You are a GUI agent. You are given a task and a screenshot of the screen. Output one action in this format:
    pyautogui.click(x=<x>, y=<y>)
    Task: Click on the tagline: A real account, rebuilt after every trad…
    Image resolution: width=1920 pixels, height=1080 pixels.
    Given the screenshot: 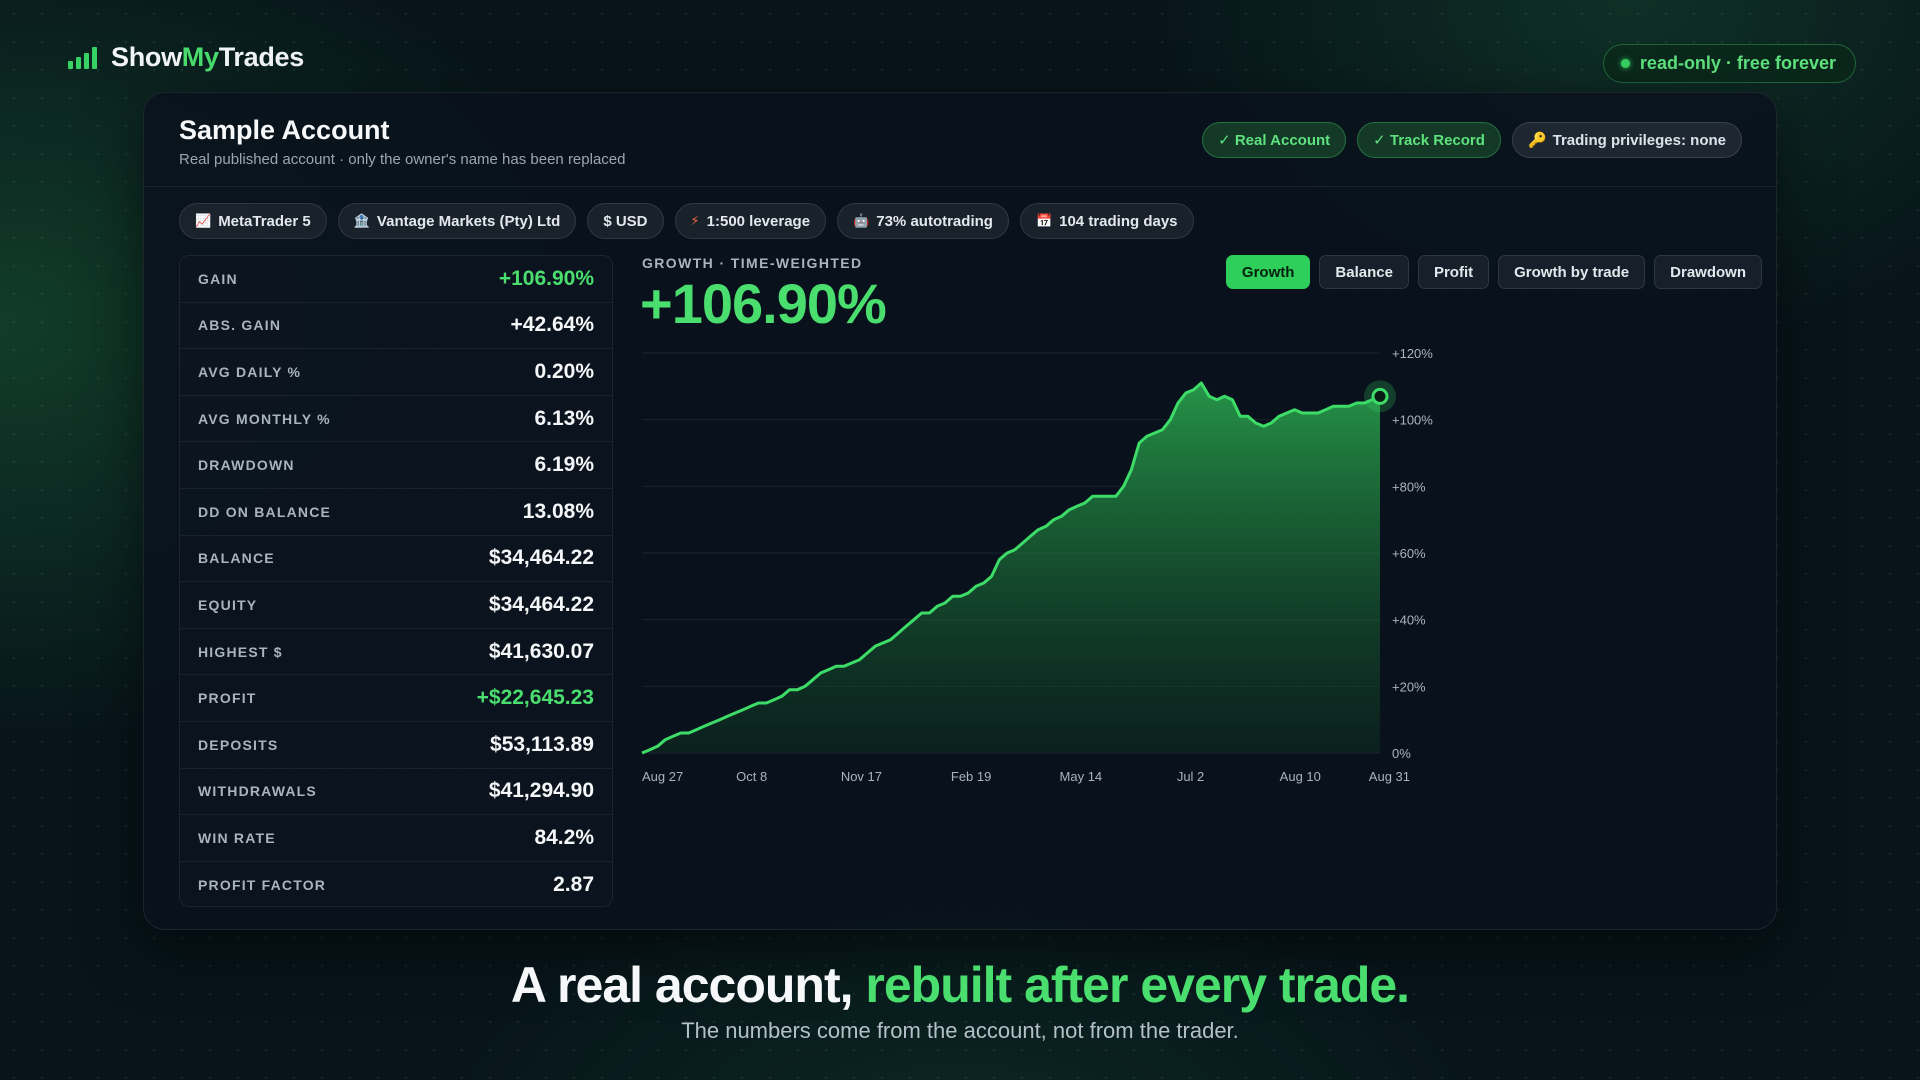 What is the action you would take?
    pyautogui.click(x=960, y=985)
    